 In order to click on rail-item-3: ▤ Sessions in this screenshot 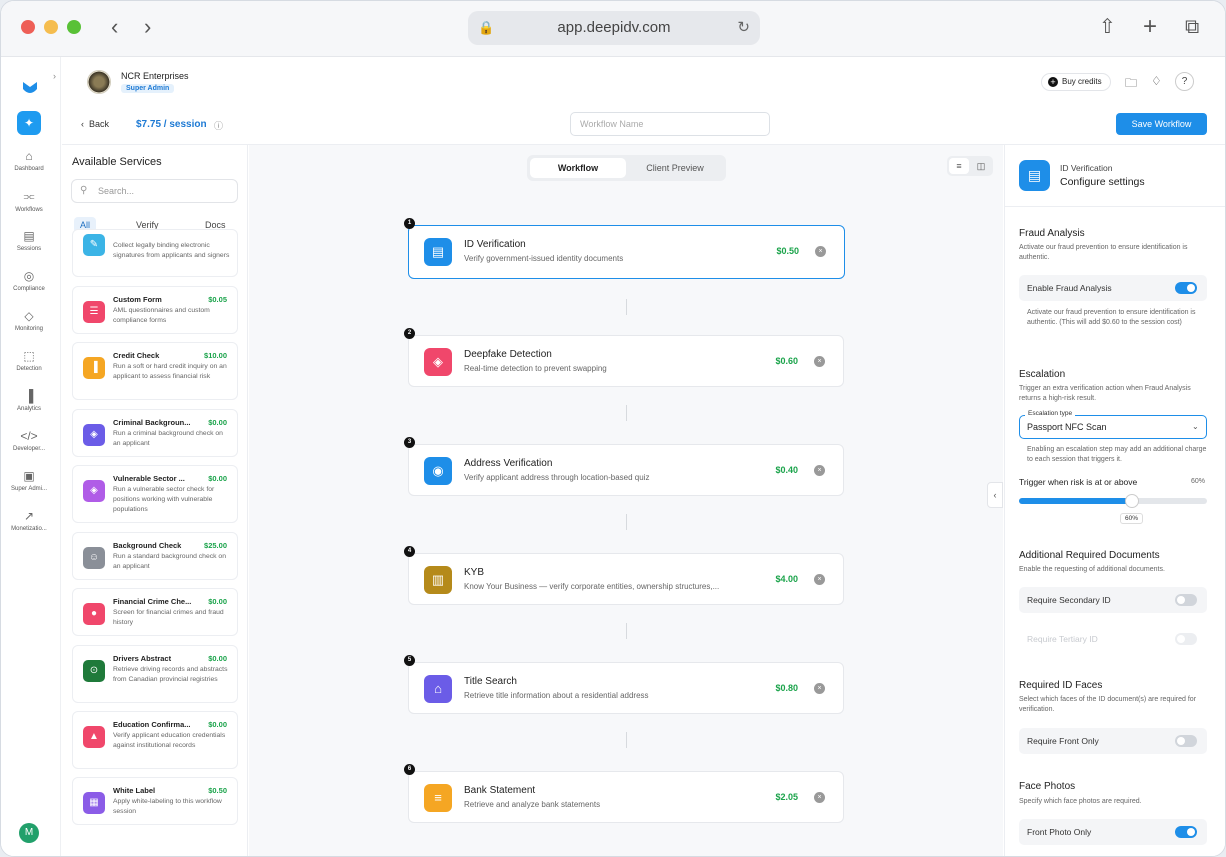, I will do `click(29, 240)`.